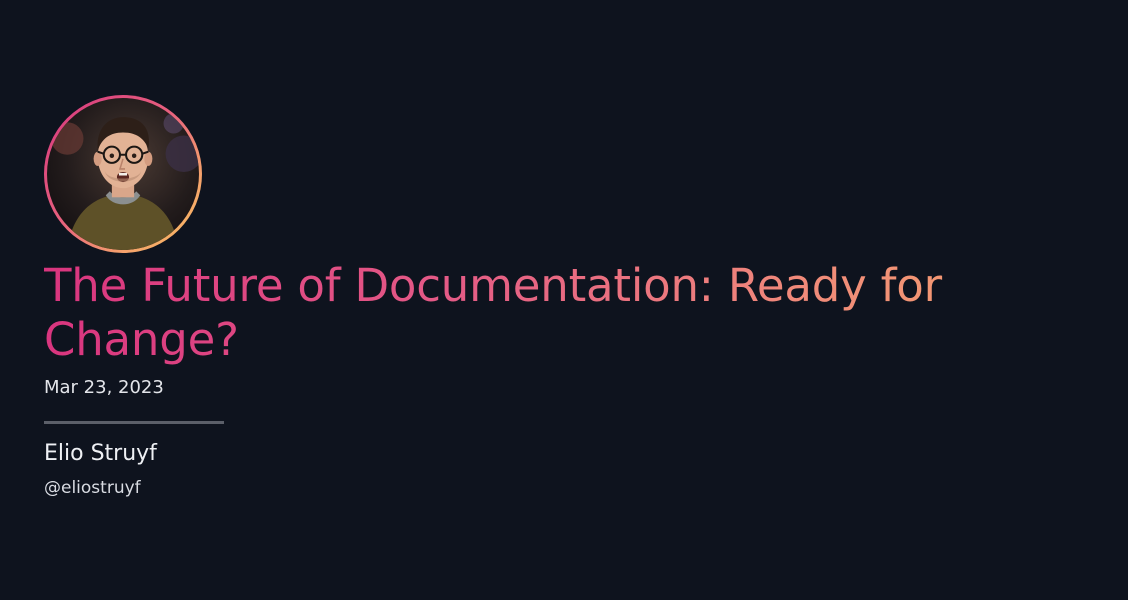 The width and height of the screenshot is (1128, 600). What do you see at coordinates (134, 422) in the screenshot?
I see `divider` at bounding box center [134, 422].